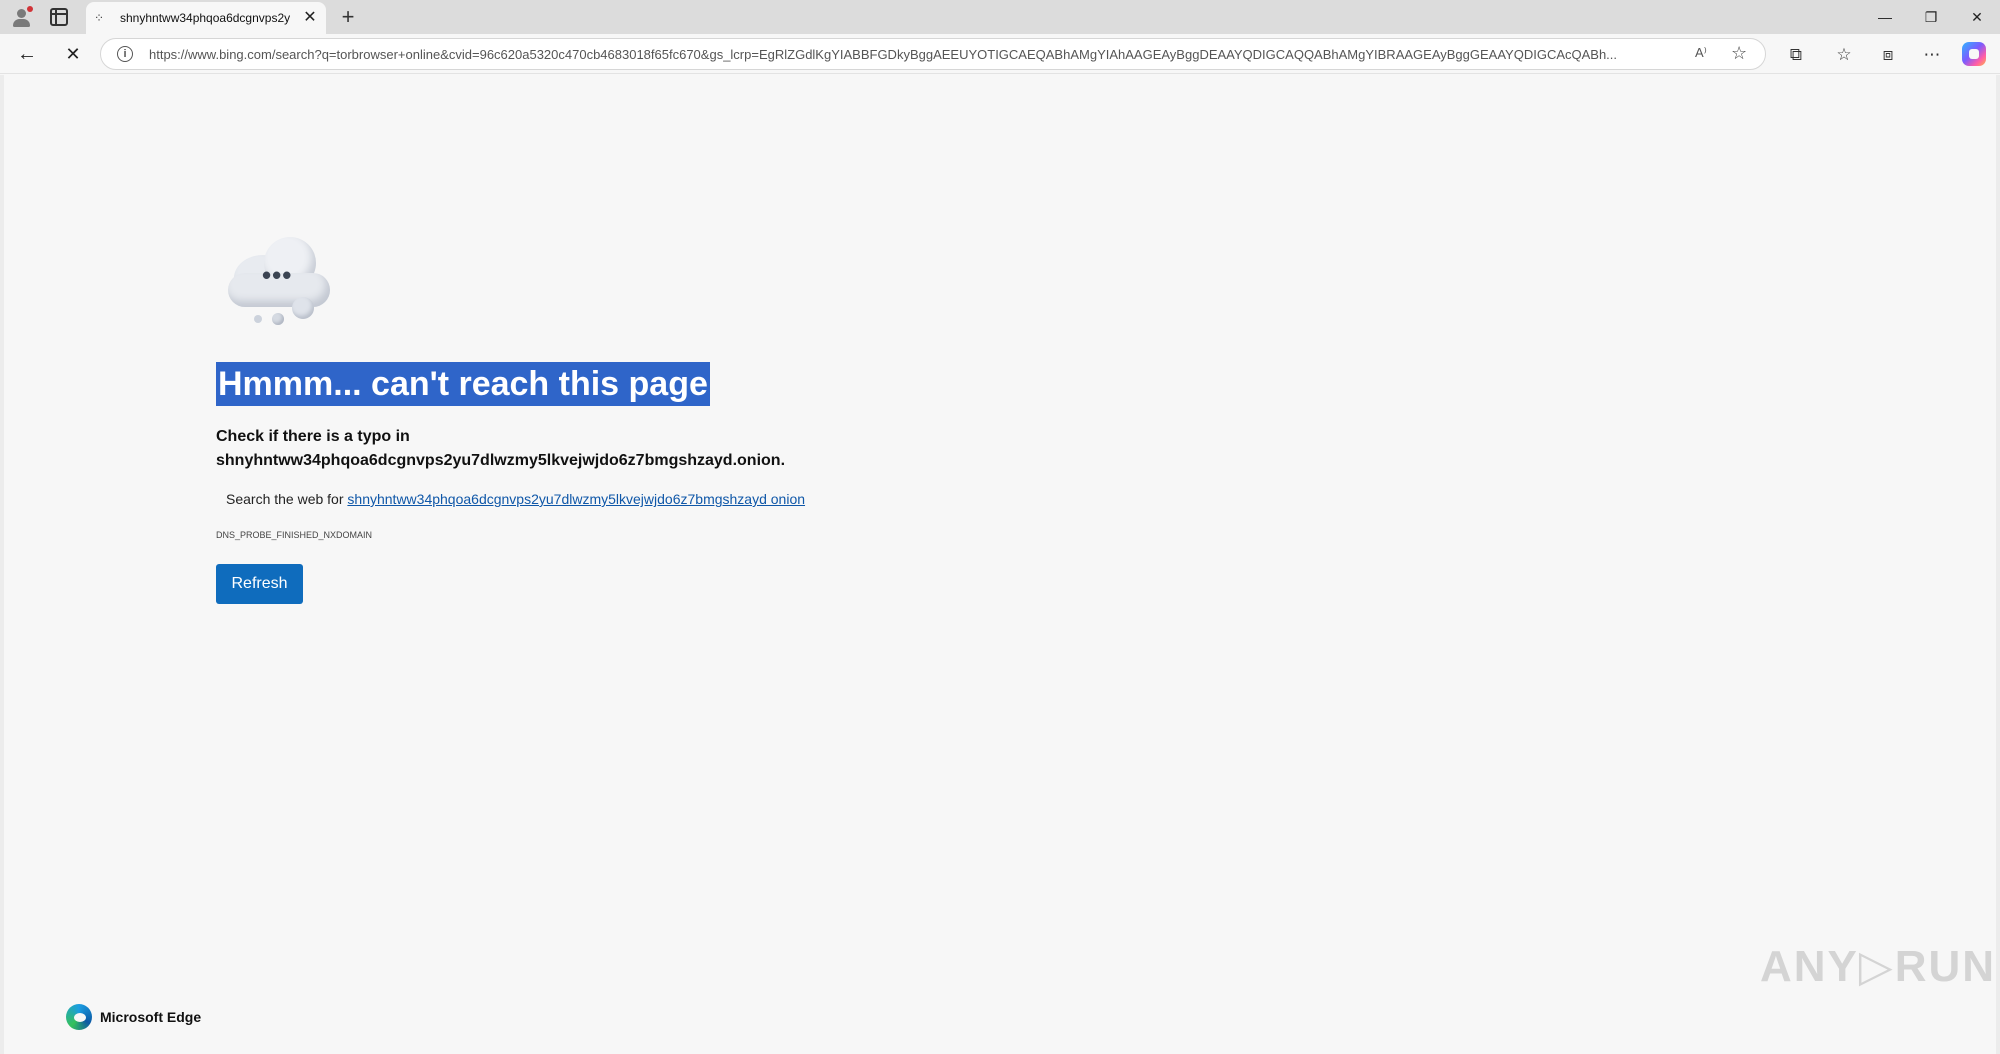 The width and height of the screenshot is (2000, 1054). Describe the element at coordinates (1796, 55) in the screenshot. I see `extensions-icon: ⧉` at that location.